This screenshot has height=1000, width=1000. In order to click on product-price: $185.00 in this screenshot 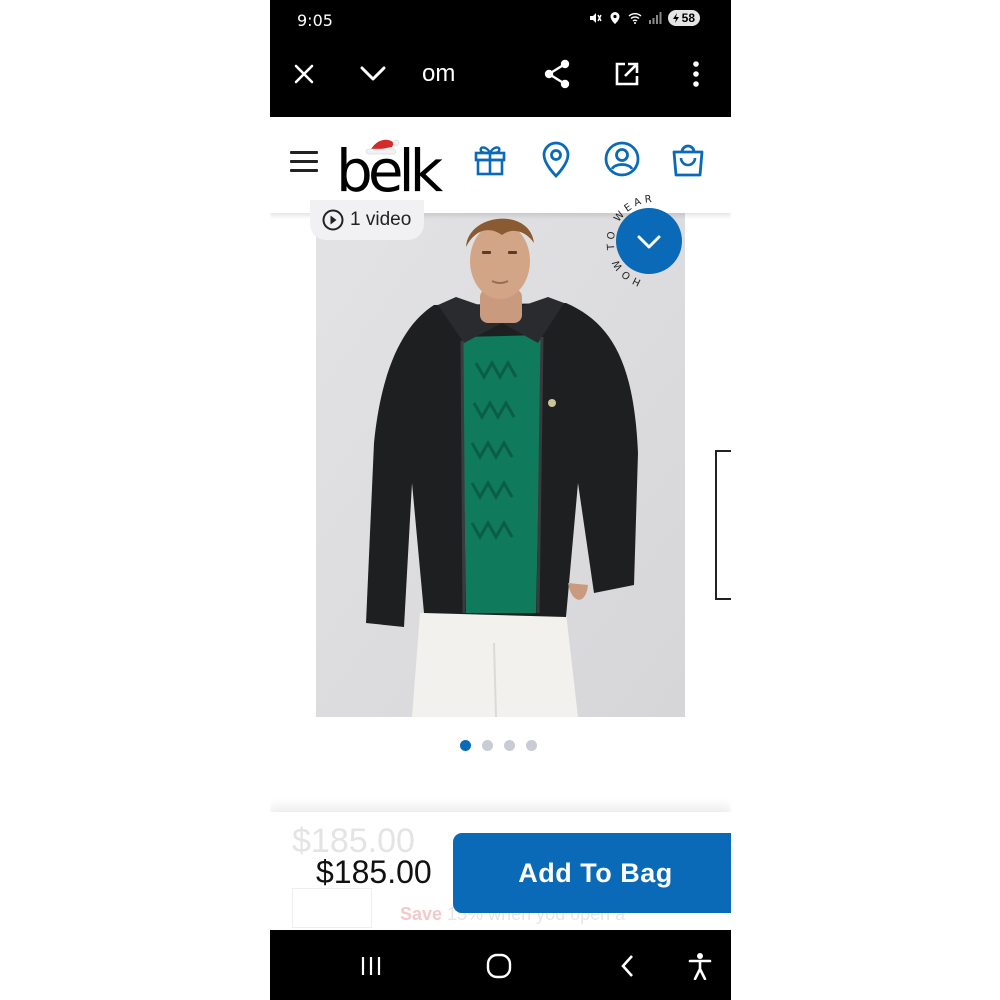, I will do `click(374, 872)`.